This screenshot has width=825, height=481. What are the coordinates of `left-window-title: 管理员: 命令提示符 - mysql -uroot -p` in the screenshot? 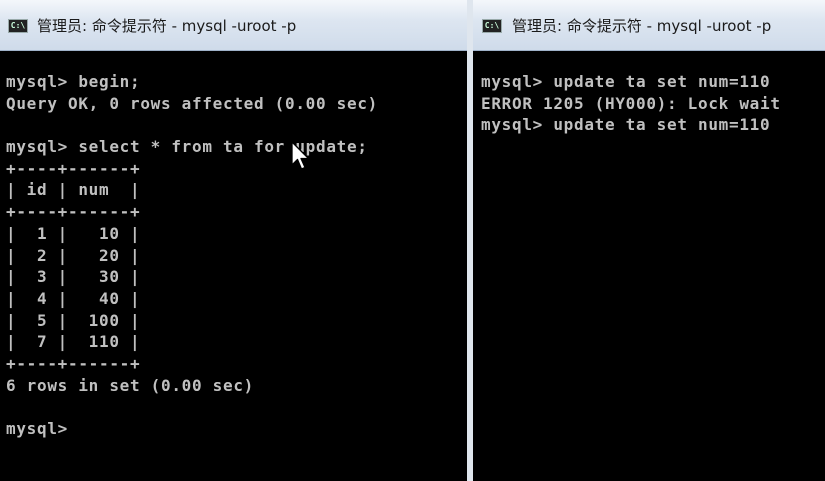 It's located at (167, 26).